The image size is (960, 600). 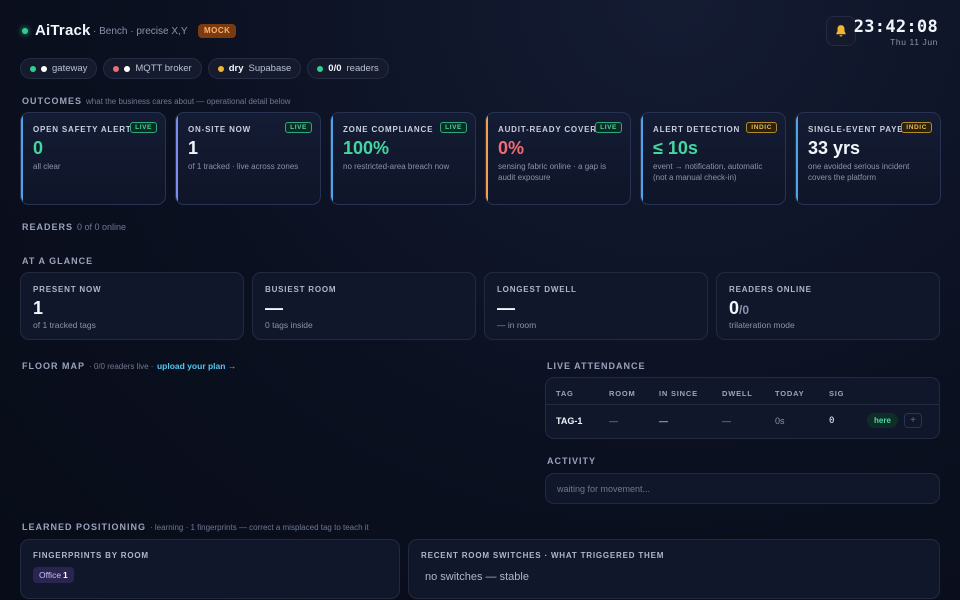 What do you see at coordinates (289, 325) in the screenshot?
I see `card-description: 0 tags inside` at bounding box center [289, 325].